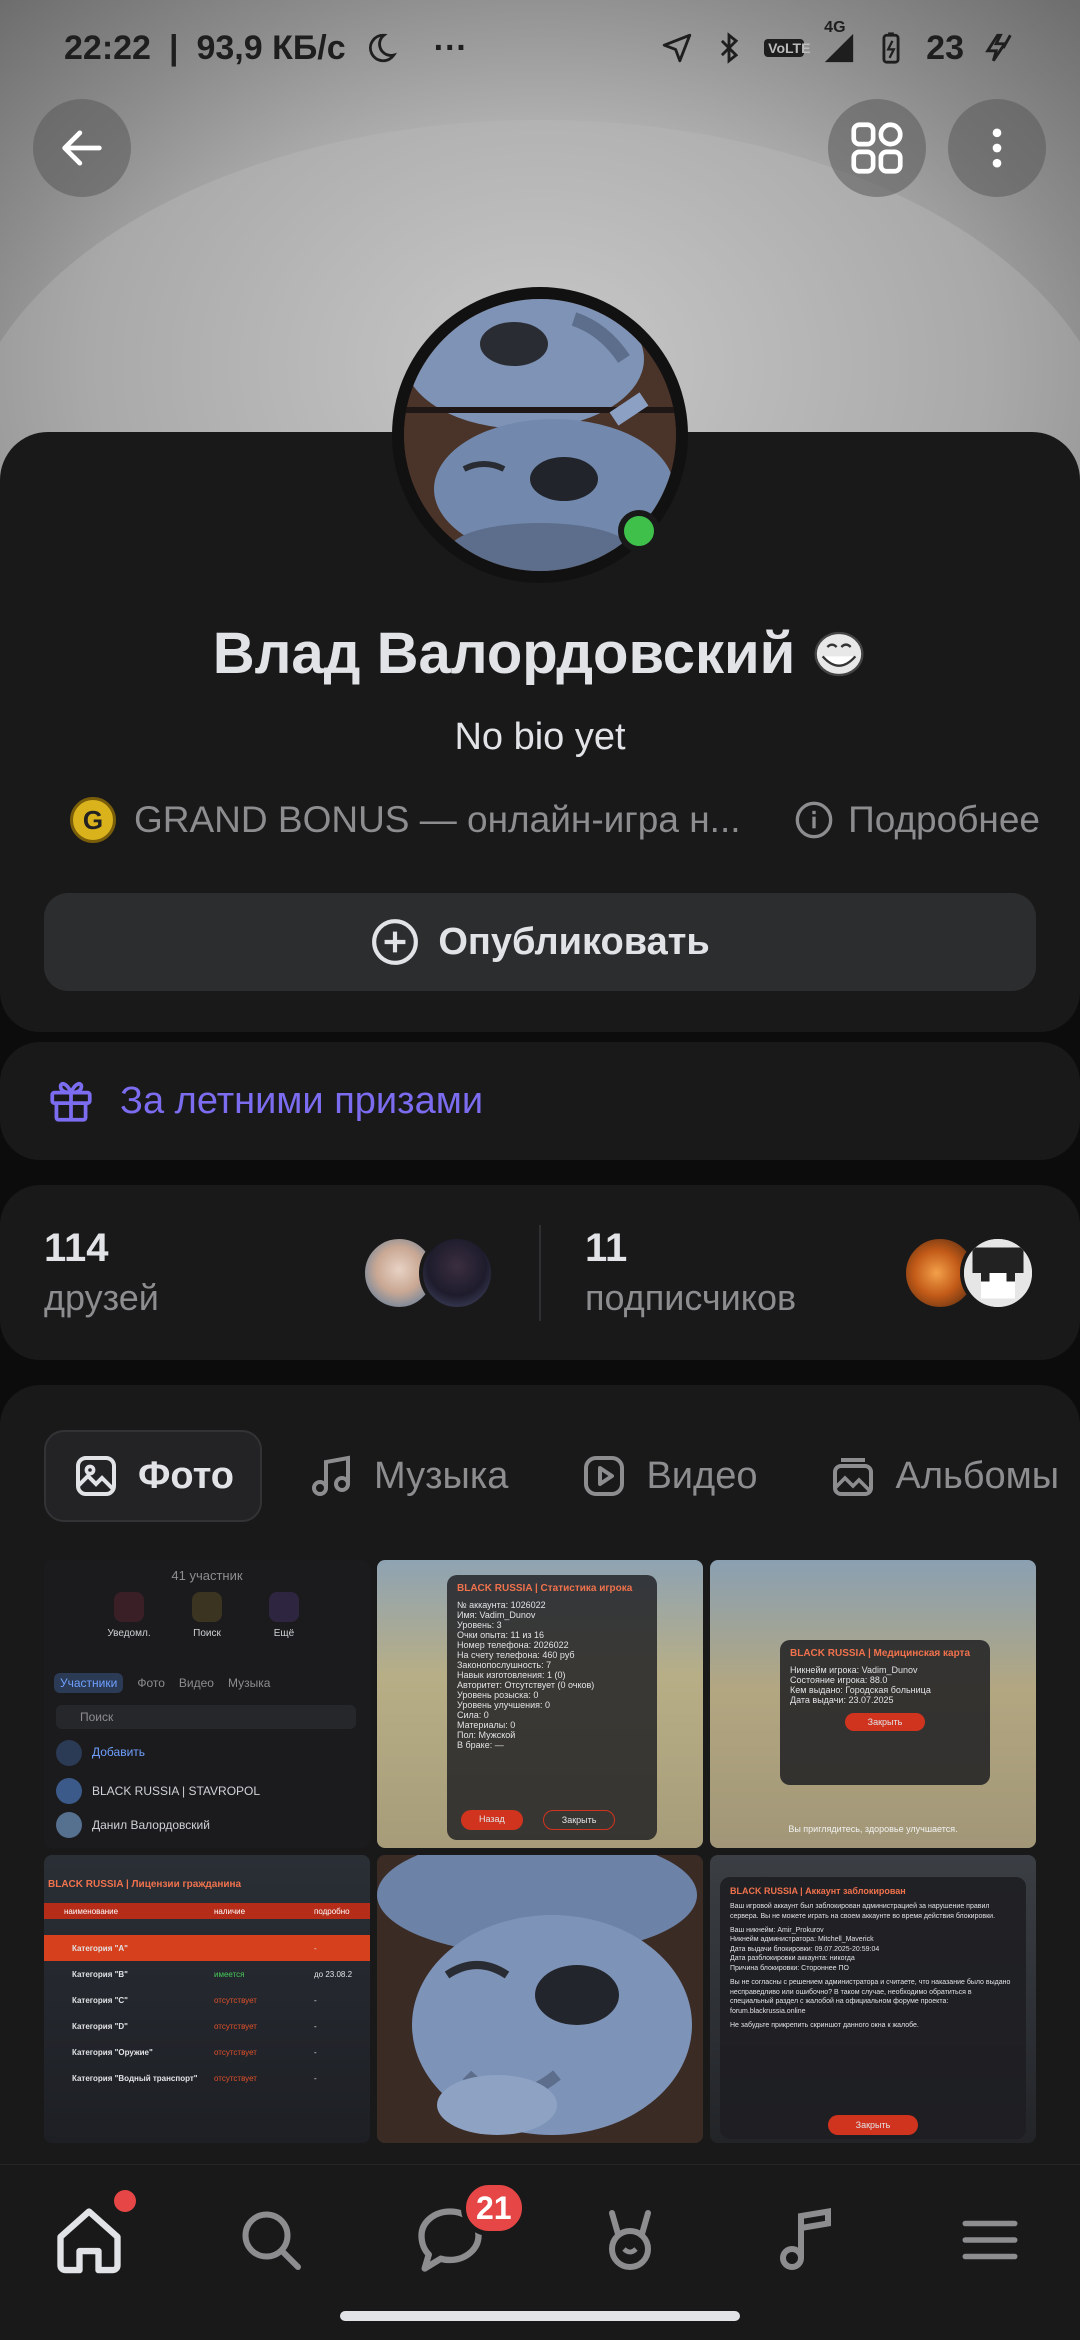 The image size is (1080, 2340). I want to click on photo-thumbnail, so click(540, 1999).